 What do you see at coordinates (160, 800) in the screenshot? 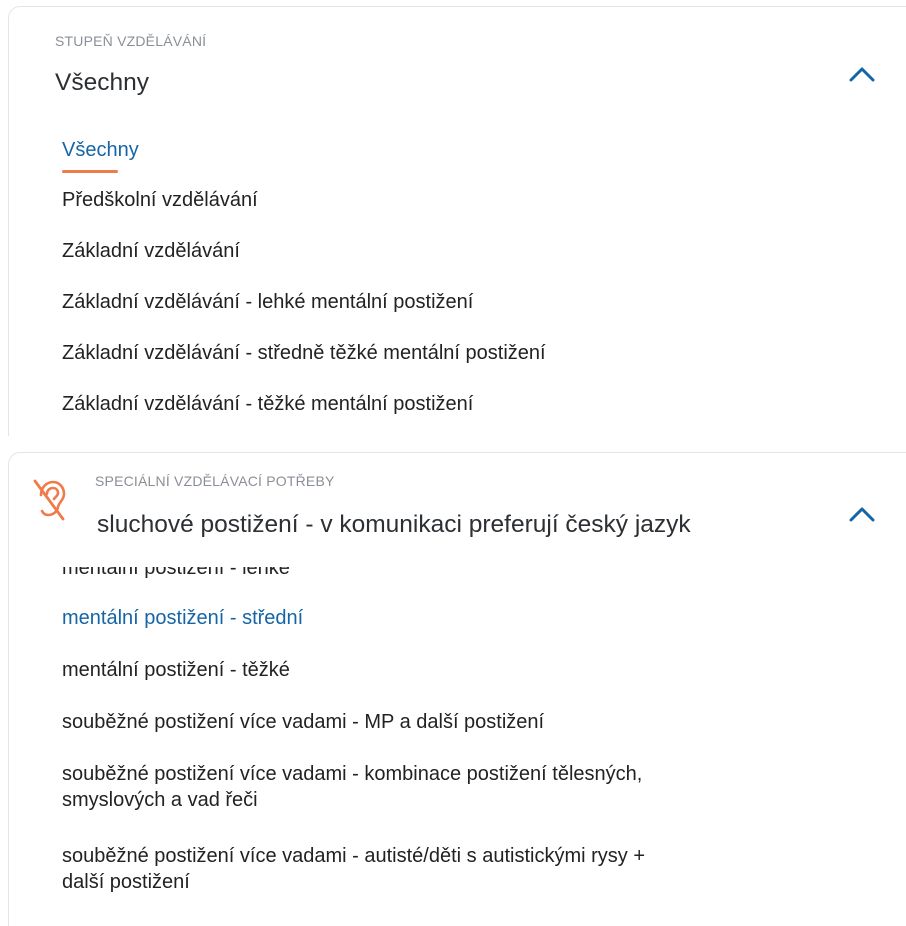
I see `option-soubezne-kombinace-line2: smyslových a vad řeči` at bounding box center [160, 800].